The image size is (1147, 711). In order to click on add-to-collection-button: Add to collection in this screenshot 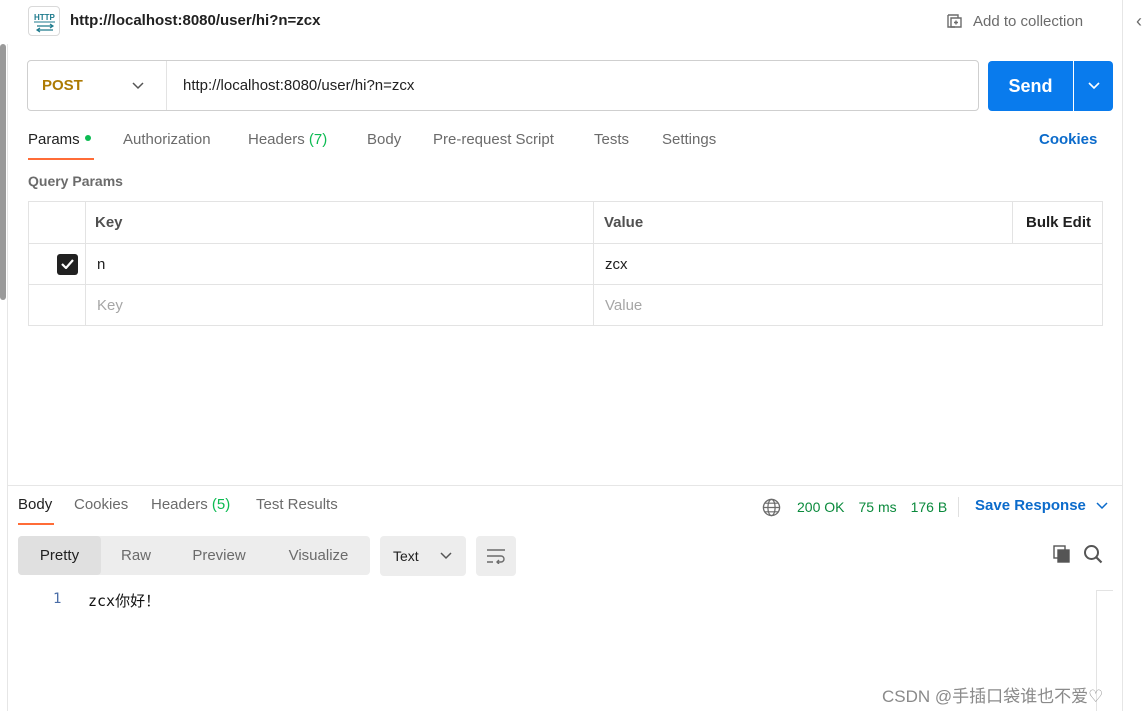, I will do `click(1014, 21)`.